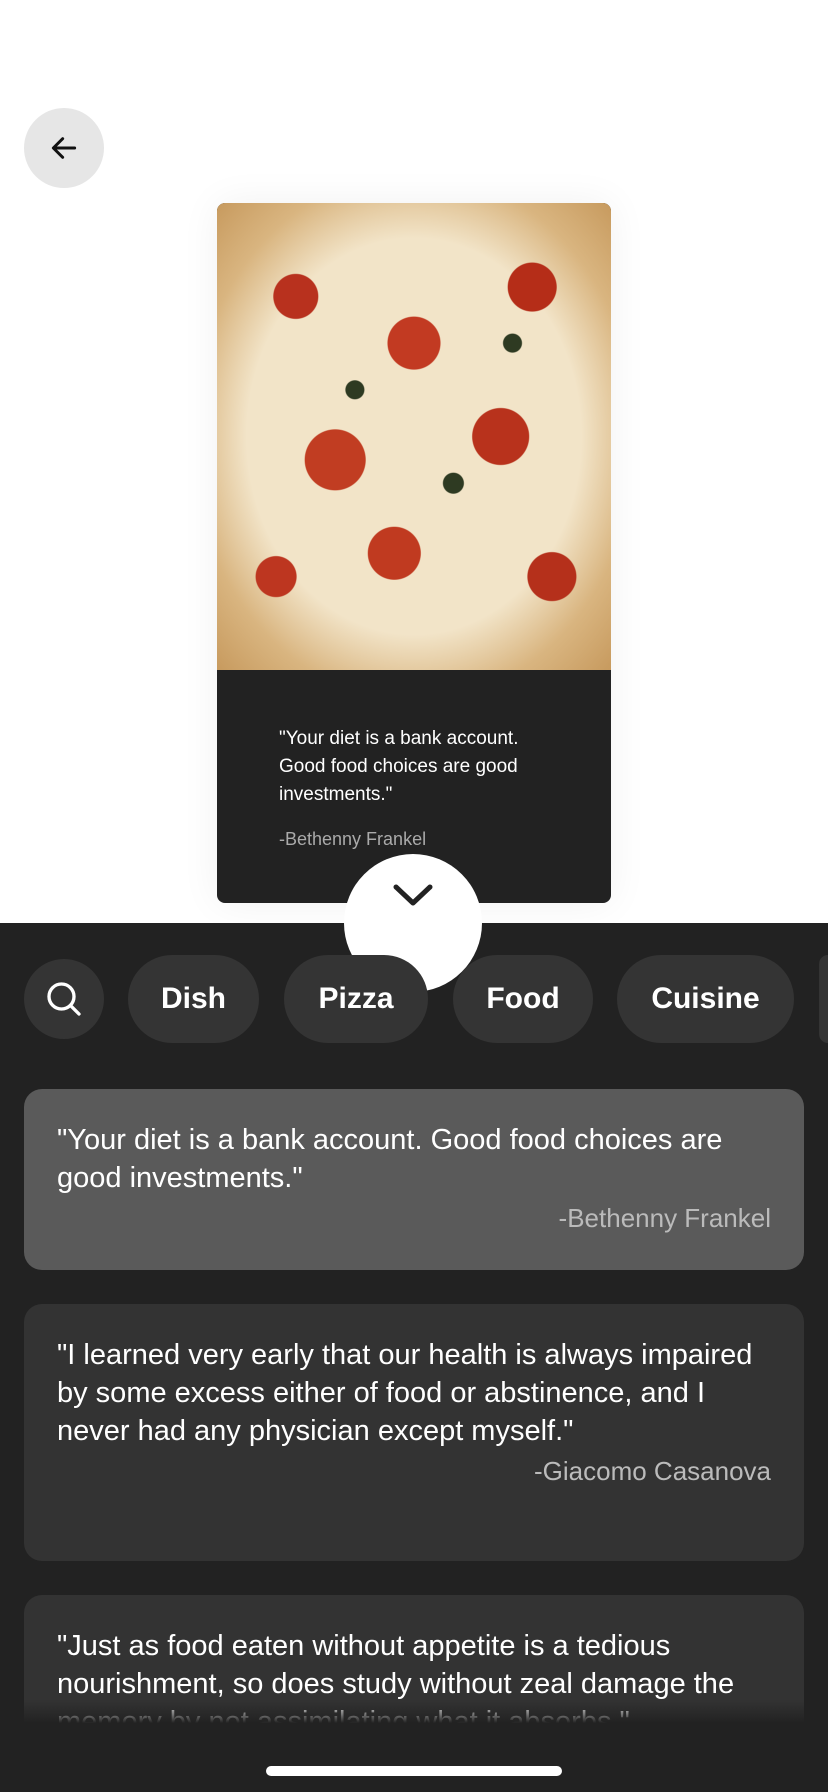  I want to click on chip-pizza: Pizza, so click(356, 999).